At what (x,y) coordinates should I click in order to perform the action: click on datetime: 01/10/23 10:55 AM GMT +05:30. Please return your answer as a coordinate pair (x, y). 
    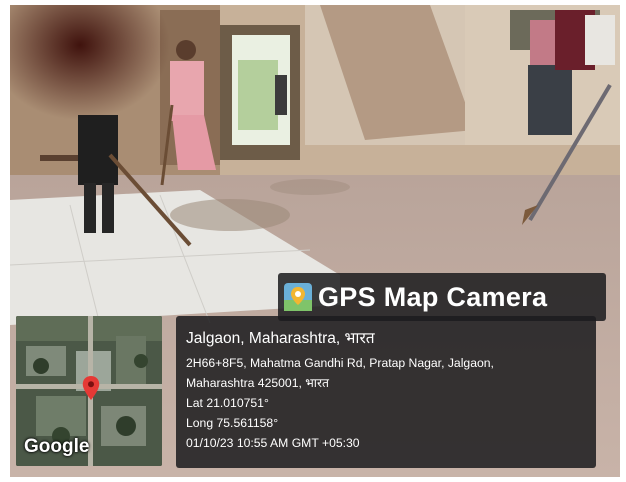
    Looking at the image, I should click on (273, 443).